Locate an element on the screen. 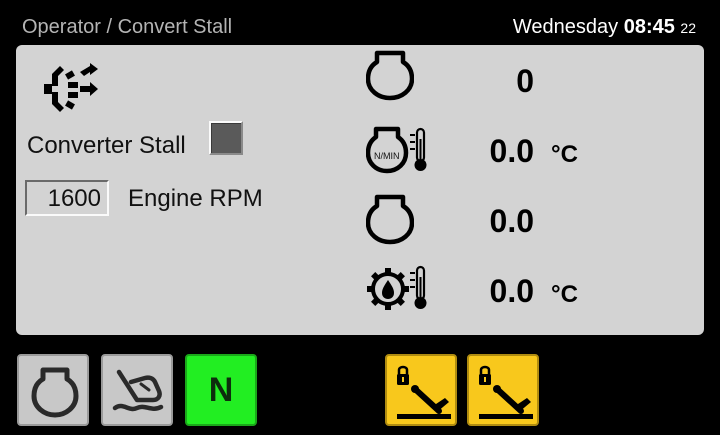  transmission-oil-temperature-value: 0.0 is located at coordinates (511, 291).